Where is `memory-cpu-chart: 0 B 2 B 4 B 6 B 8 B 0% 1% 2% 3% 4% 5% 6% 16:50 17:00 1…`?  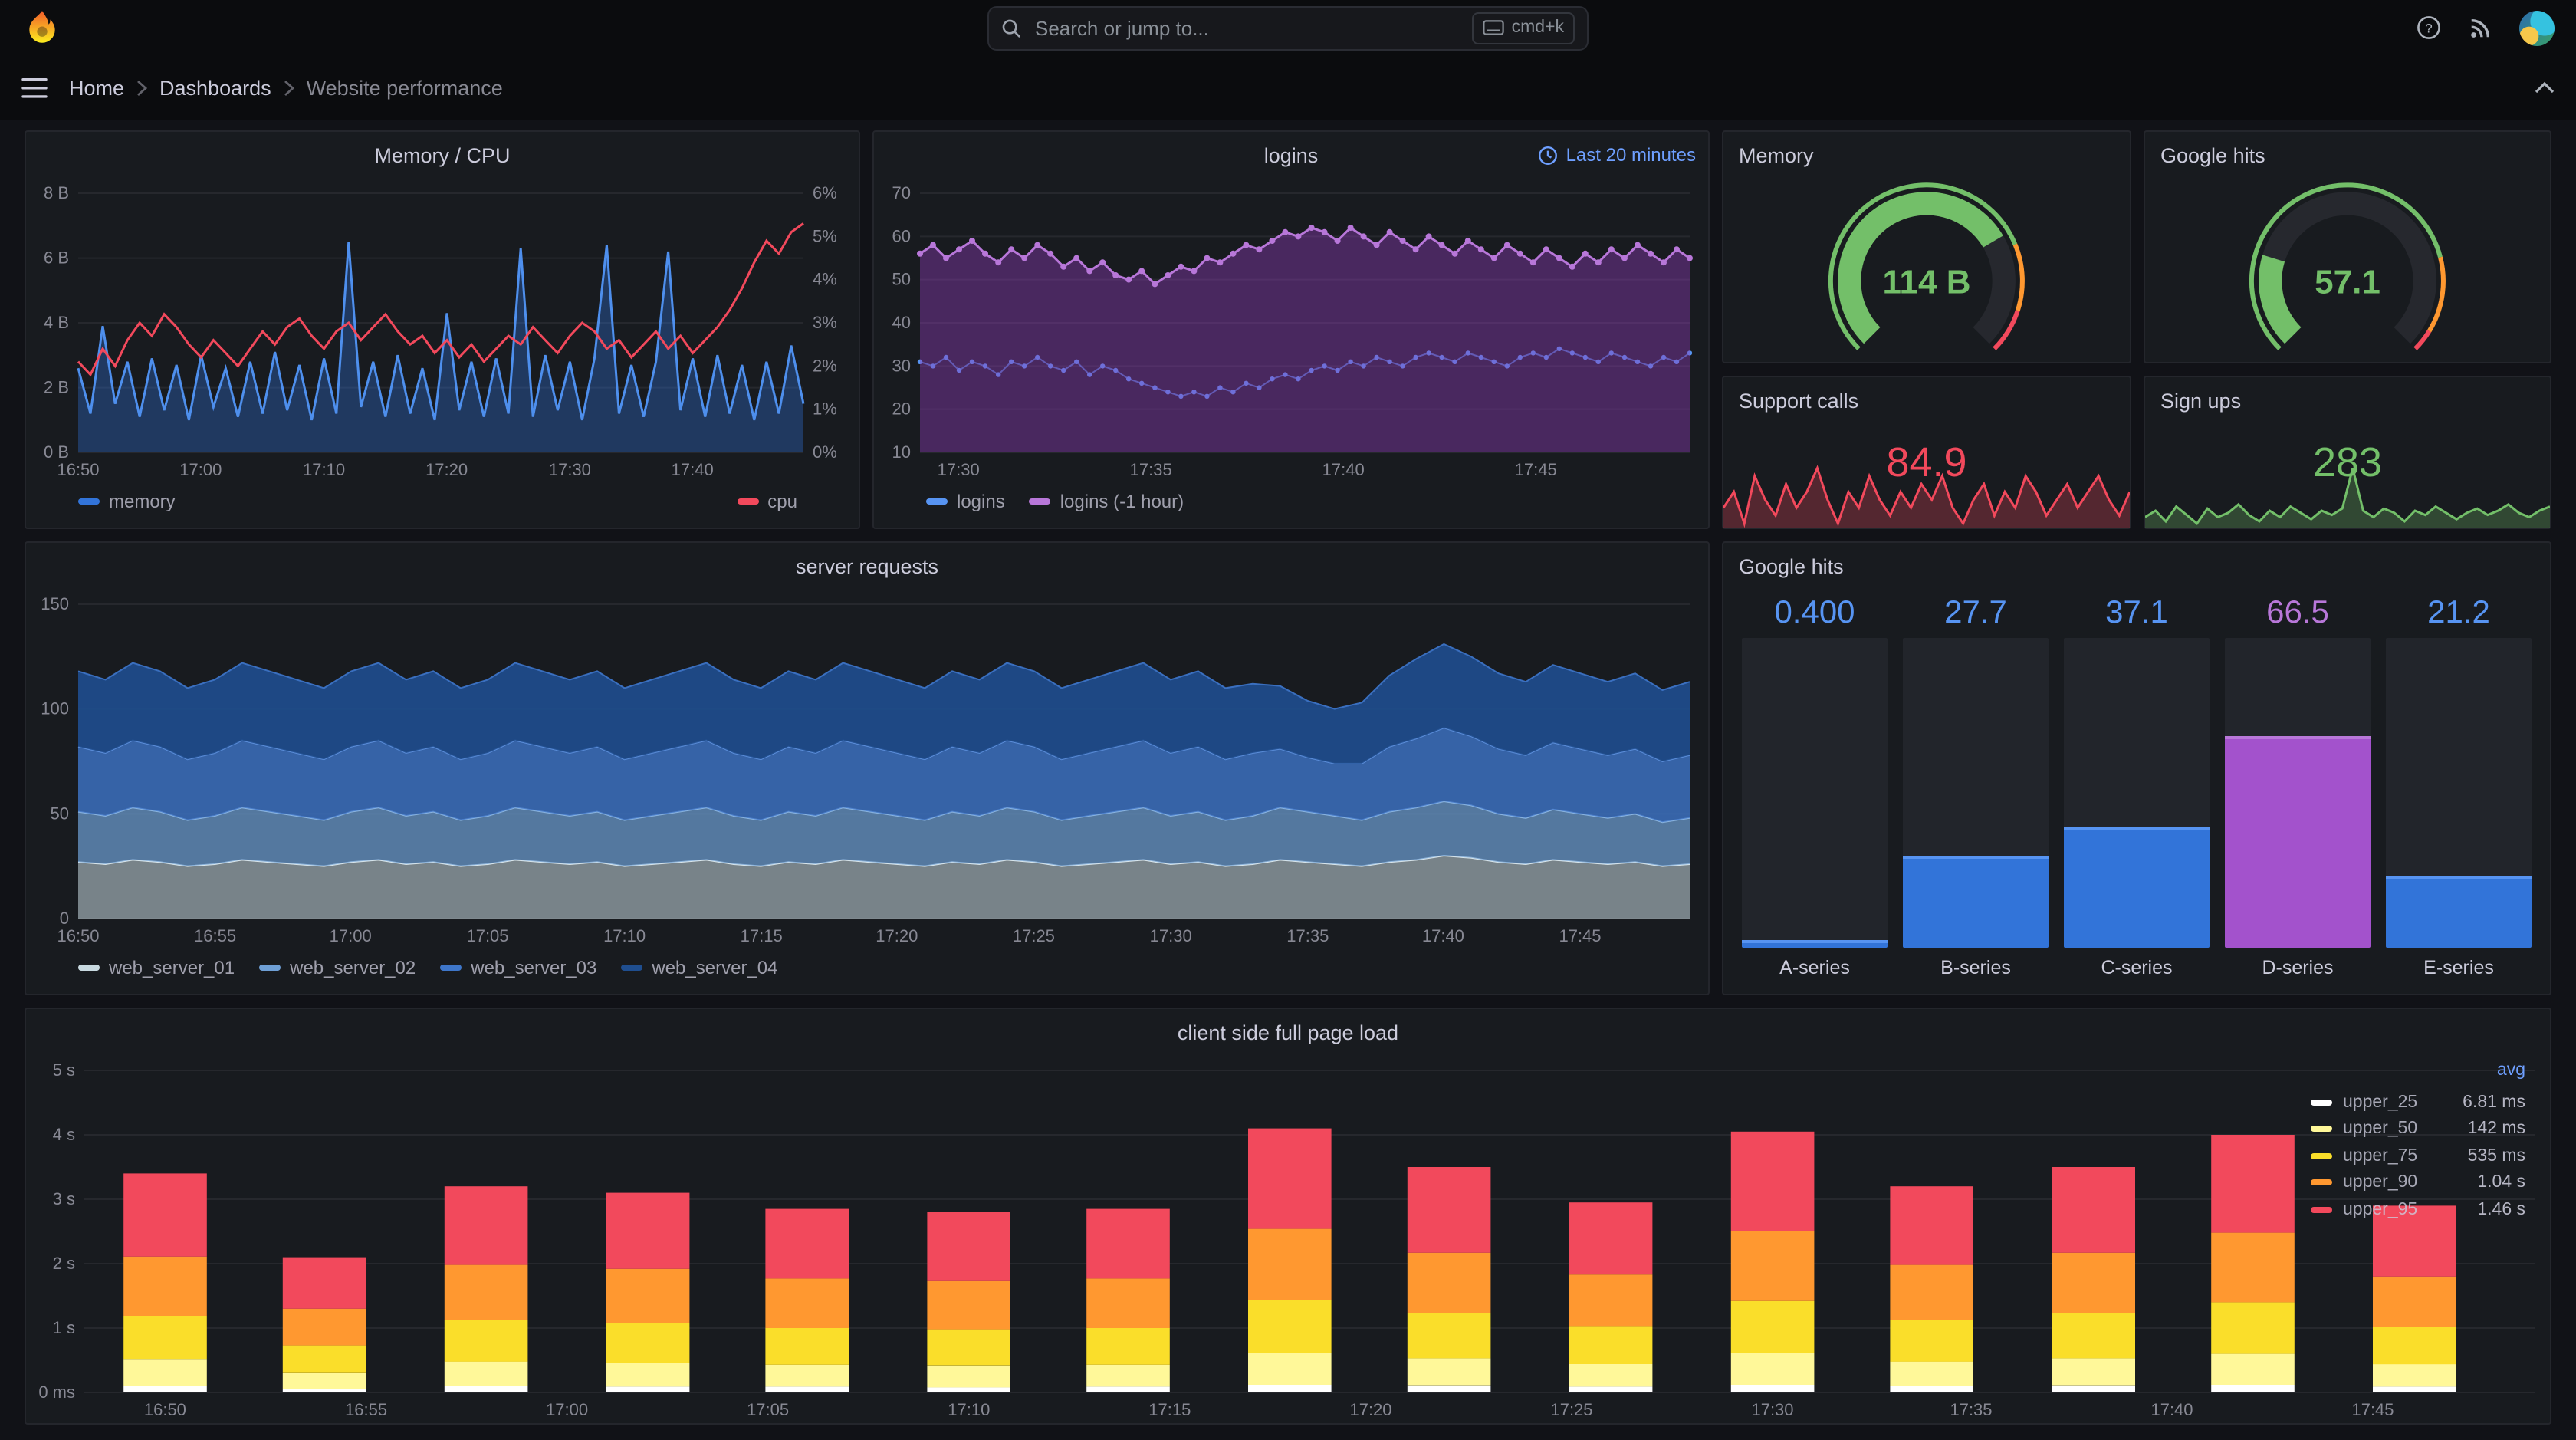
memory-cpu-chart: 0 B 2 B 4 B 6 B 8 B 0% 1% 2% 3% 4% 5% 6% 16:50 17:00 1… is located at coordinates (442, 330).